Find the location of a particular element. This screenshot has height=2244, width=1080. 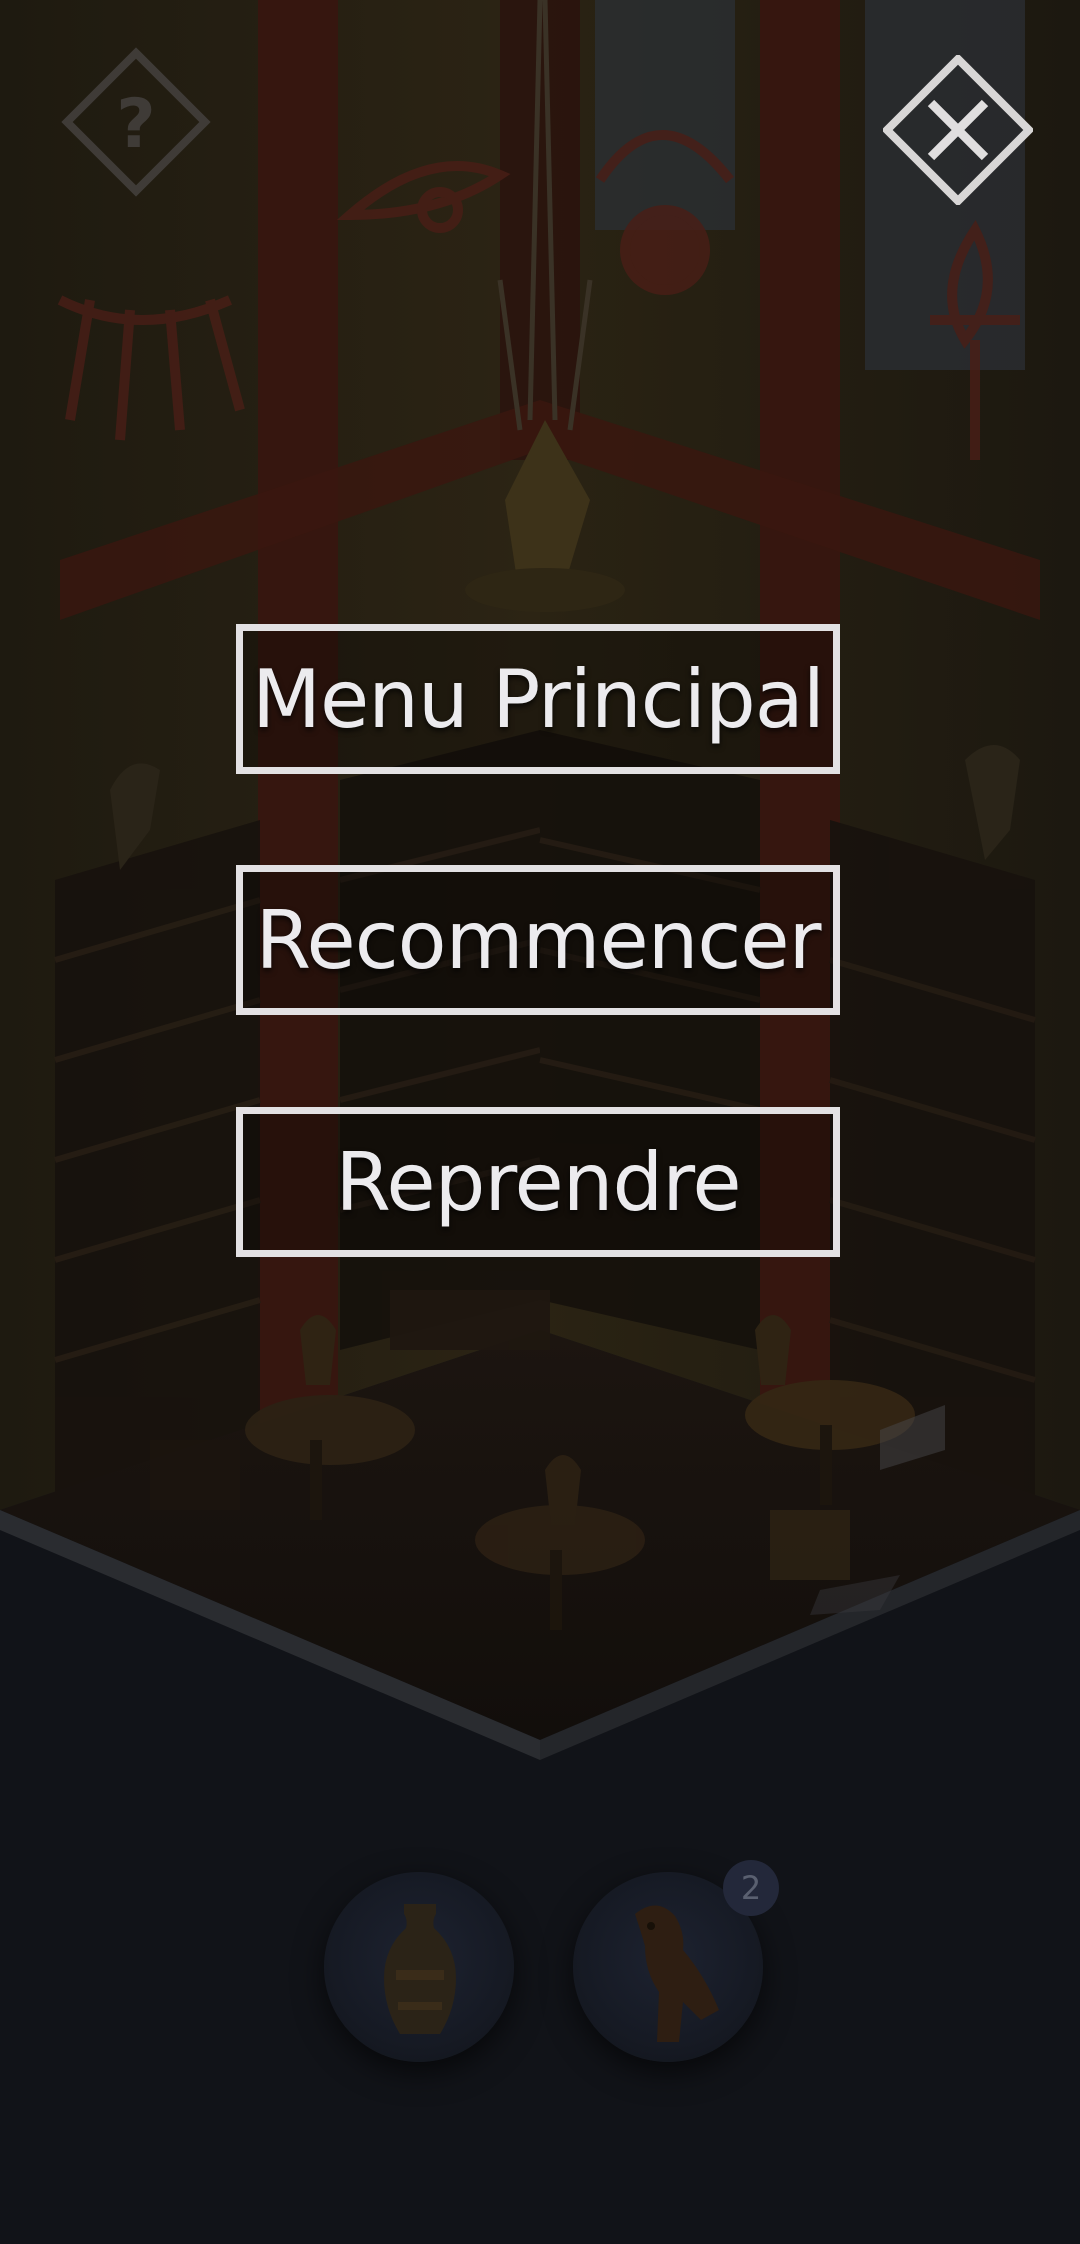

close-button is located at coordinates (958, 130).